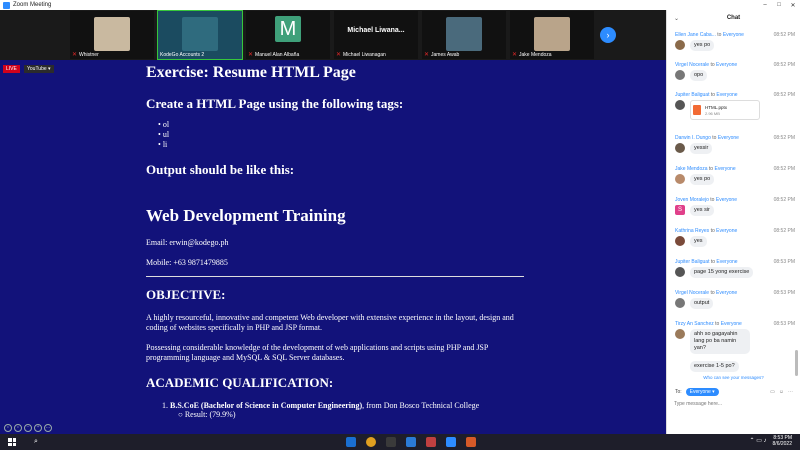 The width and height of the screenshot is (800, 450). I want to click on windows-taskbar: ⌕ ⌃ ▭ ♪ 8:53 PM 8/6/2022, so click(400, 442).